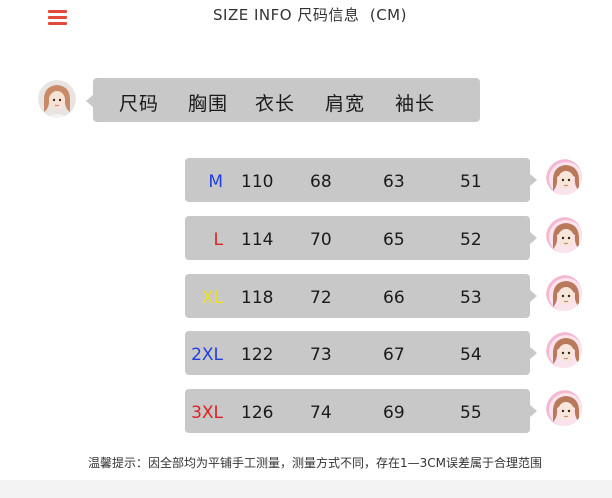 Image resolution: width=612 pixels, height=498 pixels. What do you see at coordinates (361, 353) in the screenshot?
I see `size-row: 2XL 122 73 67 54` at bounding box center [361, 353].